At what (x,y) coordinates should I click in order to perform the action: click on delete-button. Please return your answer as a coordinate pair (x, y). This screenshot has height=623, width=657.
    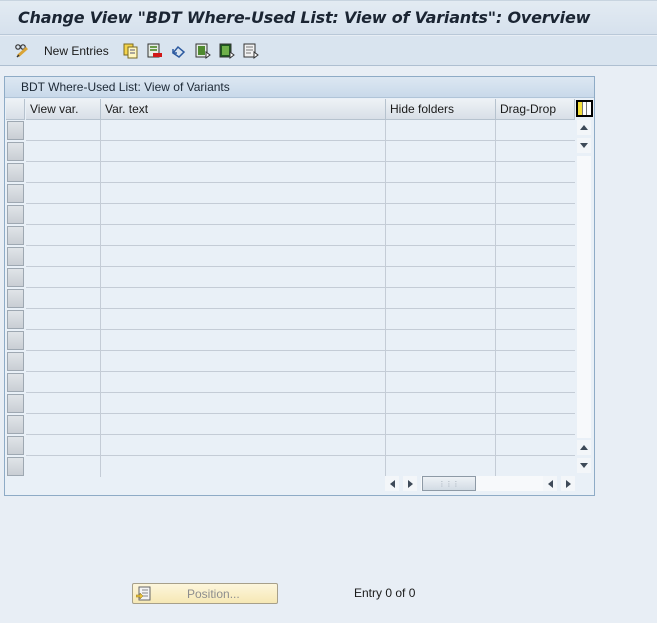
    Looking at the image, I should click on (155, 51).